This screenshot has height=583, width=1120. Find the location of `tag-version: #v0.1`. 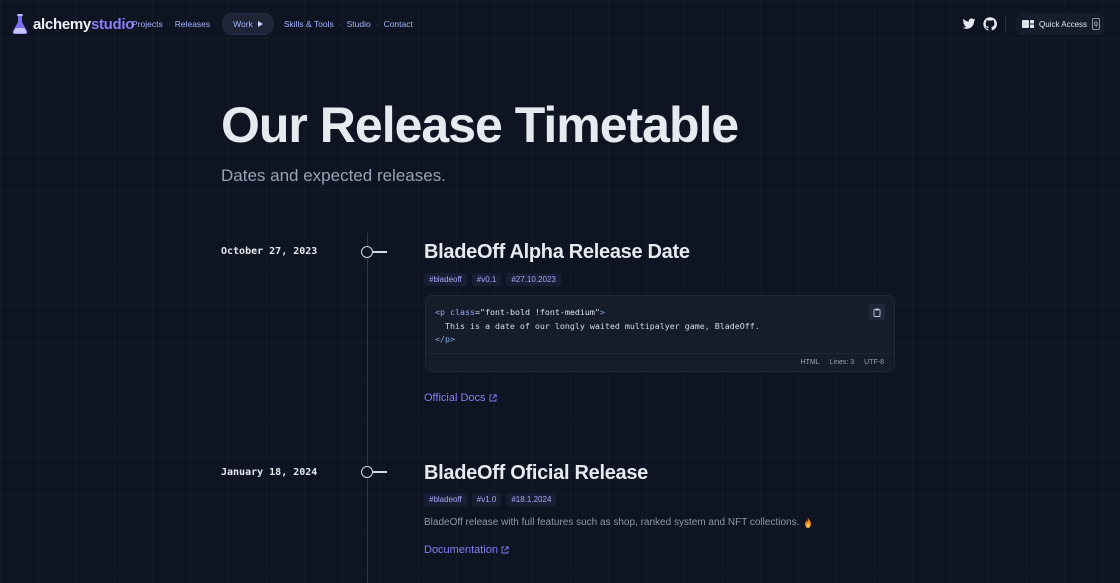

tag-version: #v0.1 is located at coordinates (486, 279).